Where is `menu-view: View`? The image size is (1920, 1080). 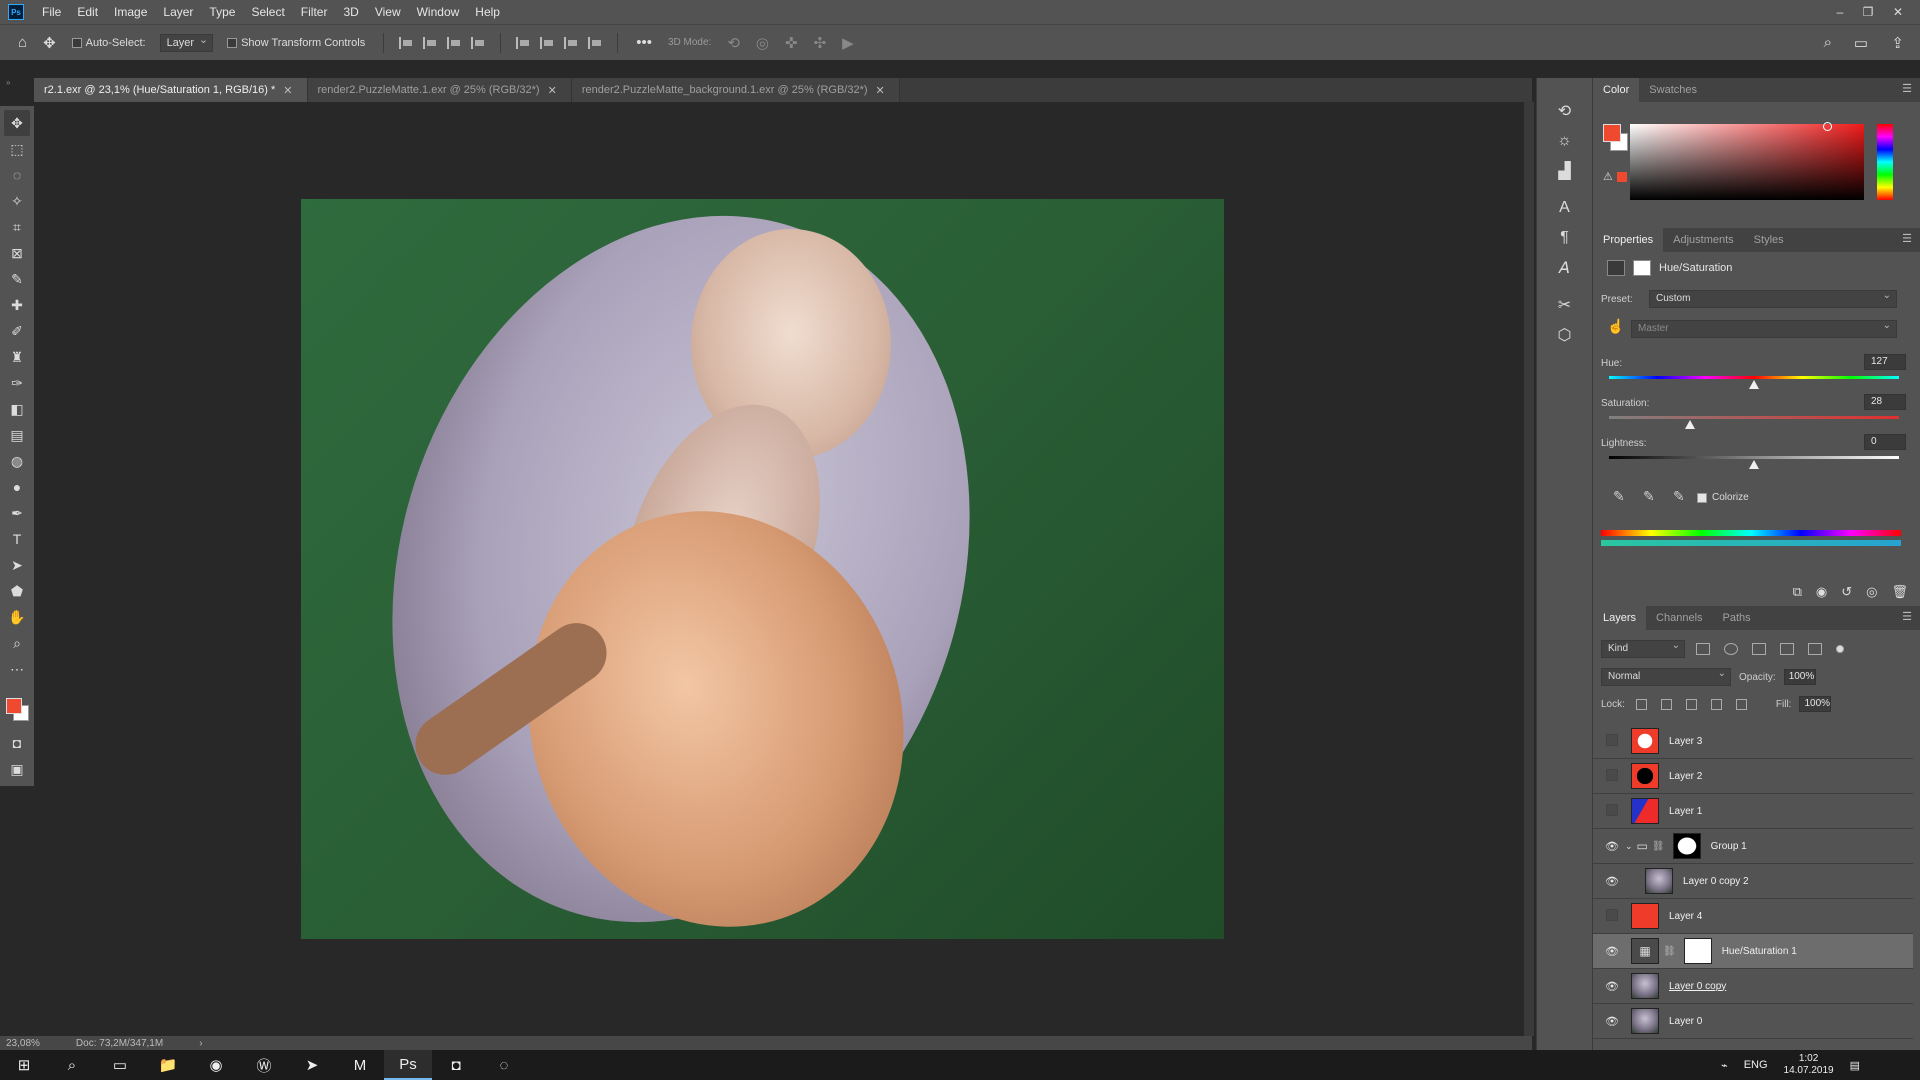
menu-view: View is located at coordinates (388, 12).